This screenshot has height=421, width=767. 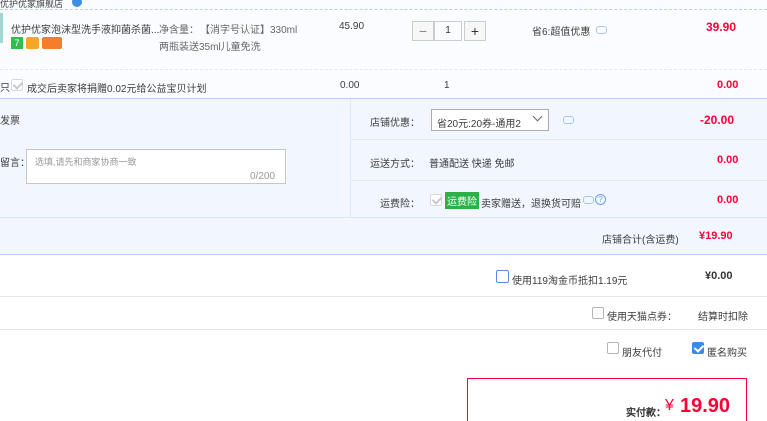 What do you see at coordinates (210, 47) in the screenshot?
I see `spec-line2: 两瓶装送35ml儿童免洗` at bounding box center [210, 47].